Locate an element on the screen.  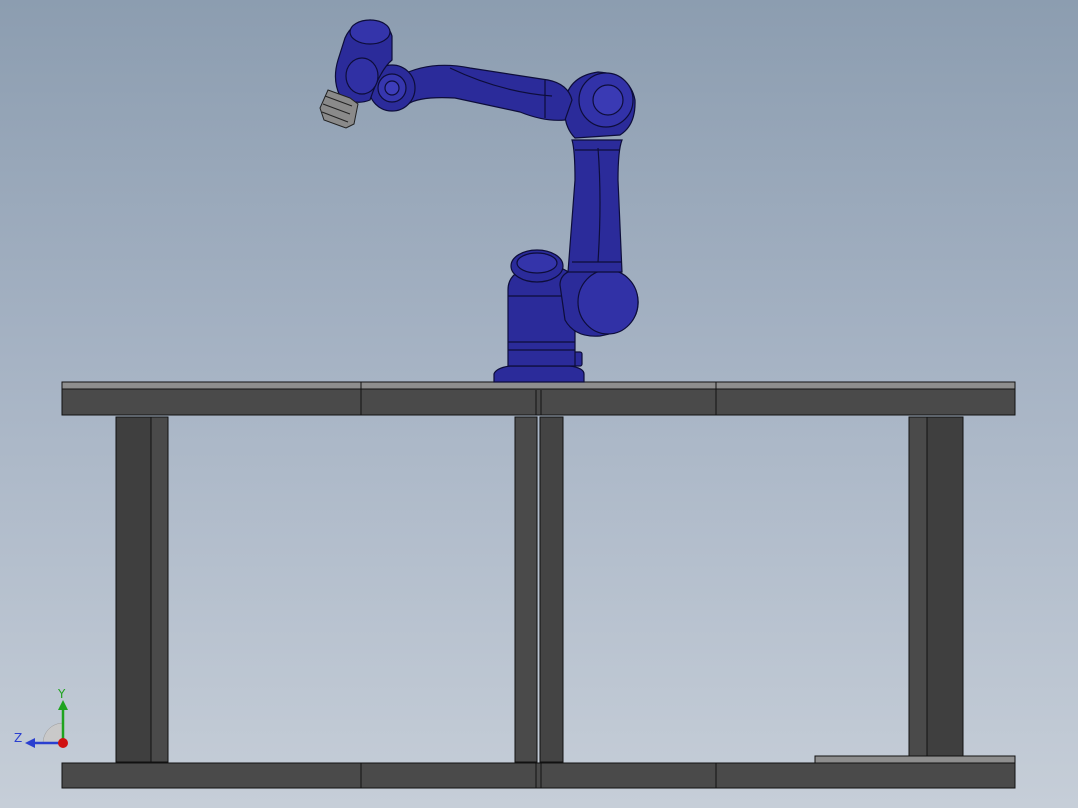
triad-y-label: Y is located at coordinates (61, 694).